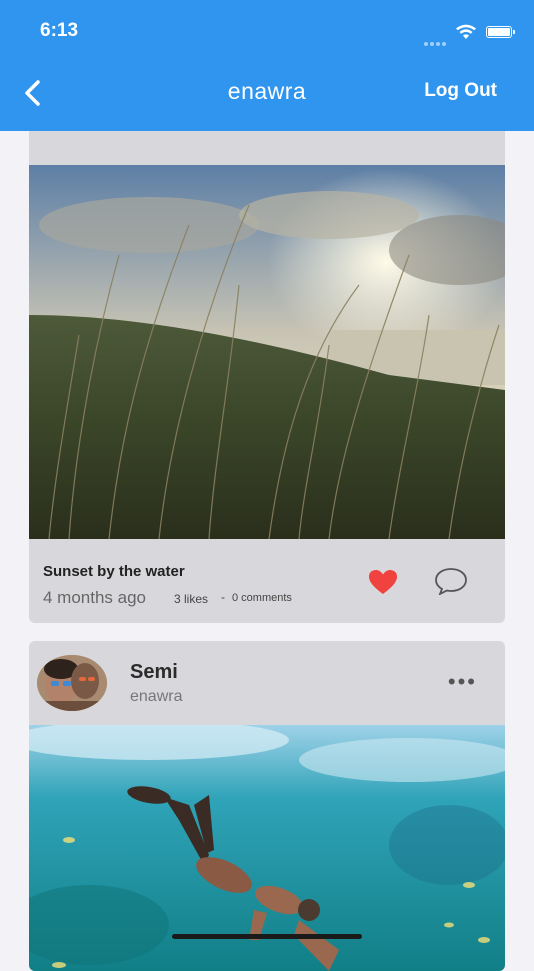  Describe the element at coordinates (95, 597) in the screenshot. I see `post-time: 4 months ago` at that location.